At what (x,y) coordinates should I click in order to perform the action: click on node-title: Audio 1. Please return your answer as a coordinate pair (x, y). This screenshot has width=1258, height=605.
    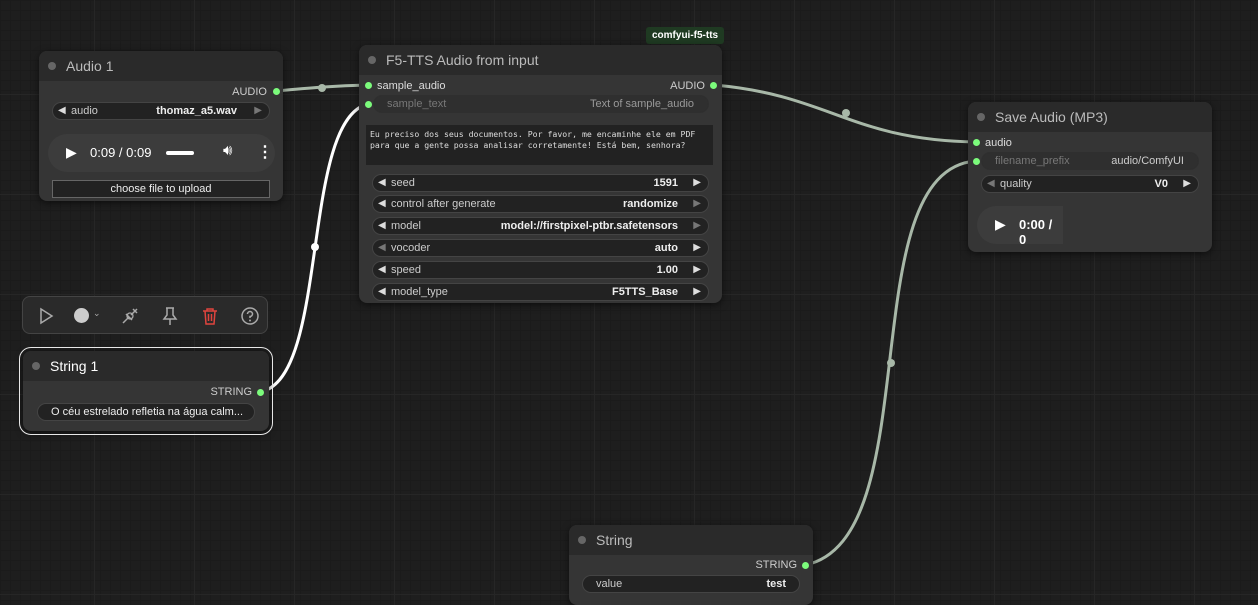
    Looking at the image, I should click on (90, 66).